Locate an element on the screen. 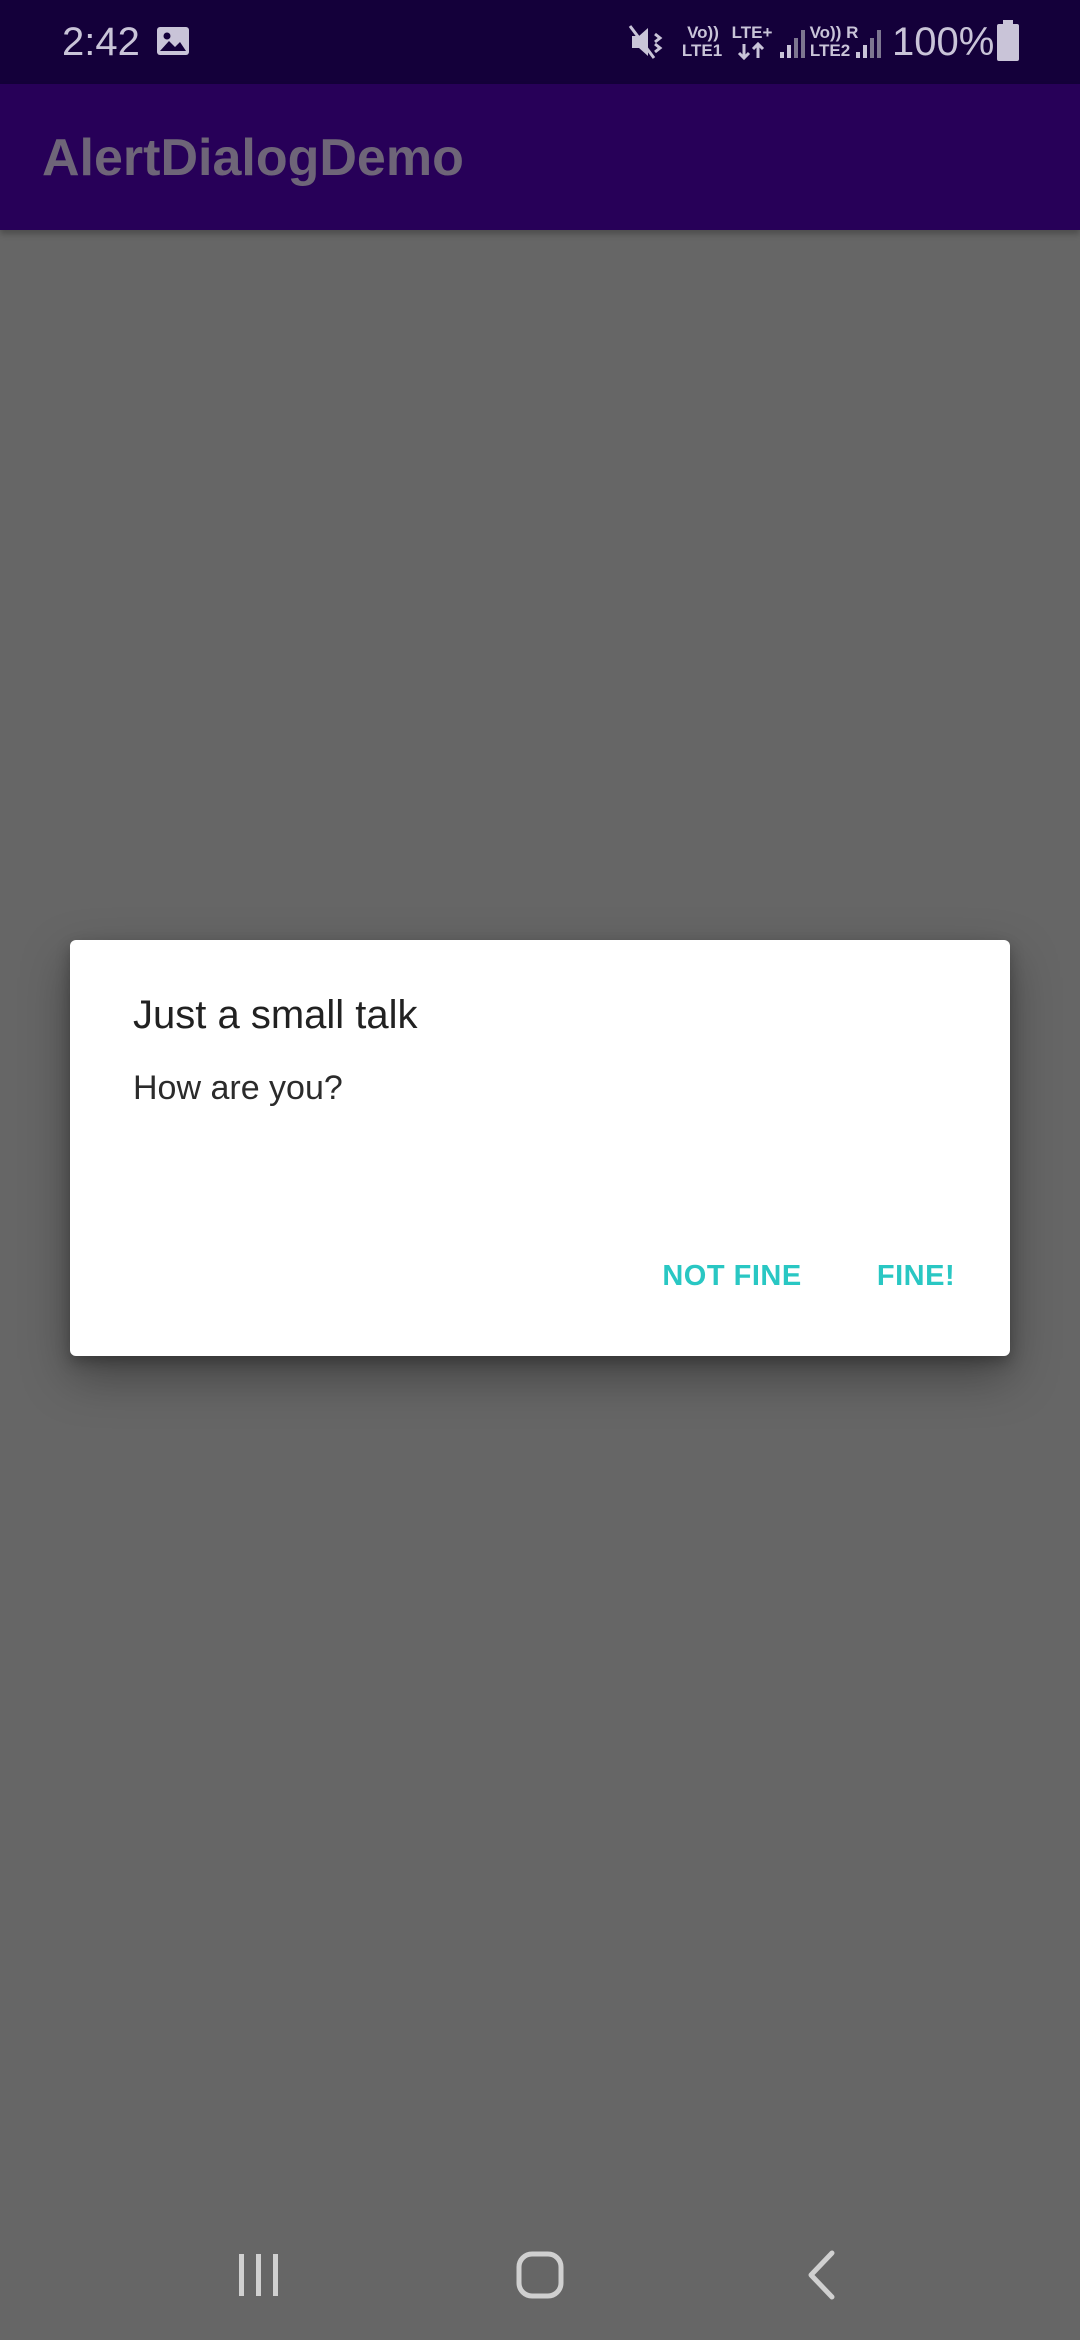  dialog-title: Just a small talk is located at coordinates (275, 1015).